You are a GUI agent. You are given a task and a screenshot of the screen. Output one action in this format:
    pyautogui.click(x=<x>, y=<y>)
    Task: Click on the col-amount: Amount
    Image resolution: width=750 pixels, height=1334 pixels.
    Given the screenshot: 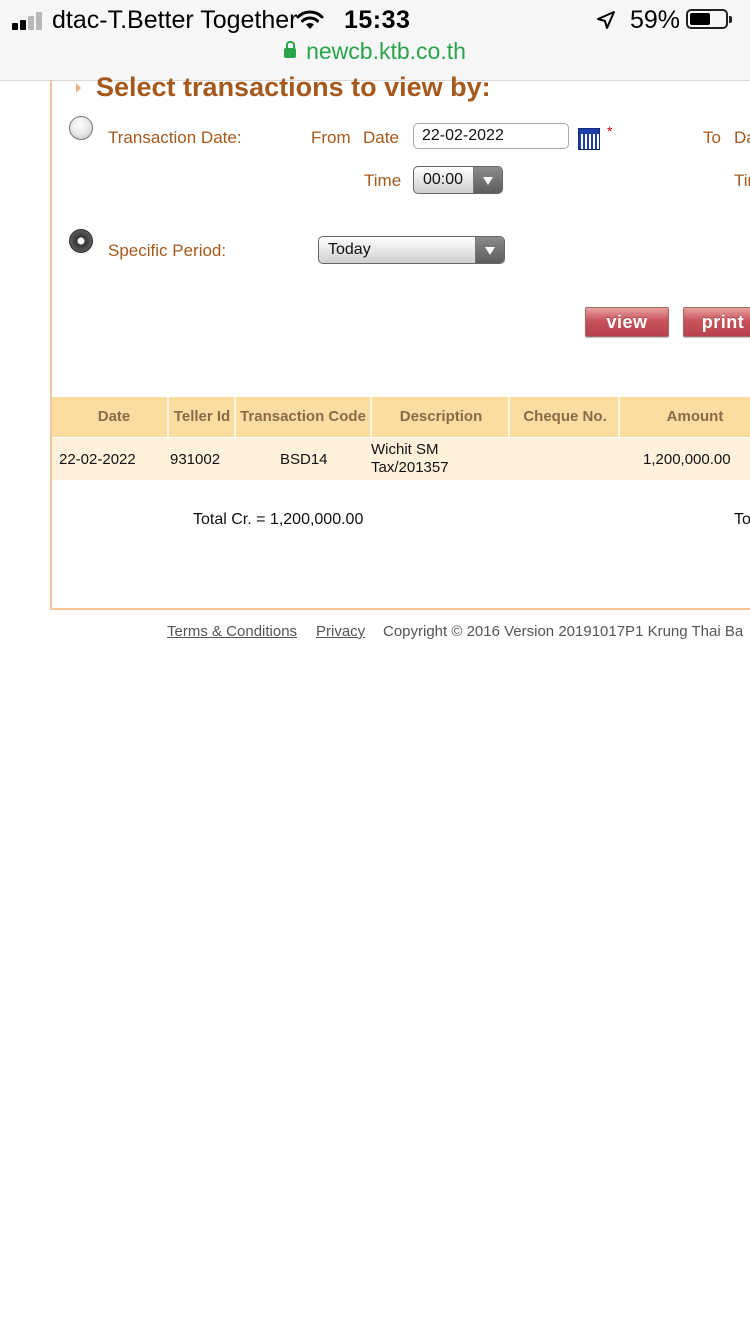 What is the action you would take?
    pyautogui.click(x=695, y=416)
    